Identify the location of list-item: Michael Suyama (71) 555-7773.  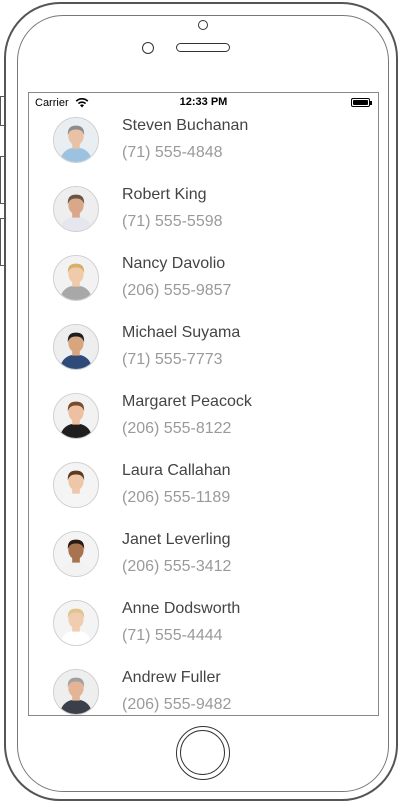
(203, 354).